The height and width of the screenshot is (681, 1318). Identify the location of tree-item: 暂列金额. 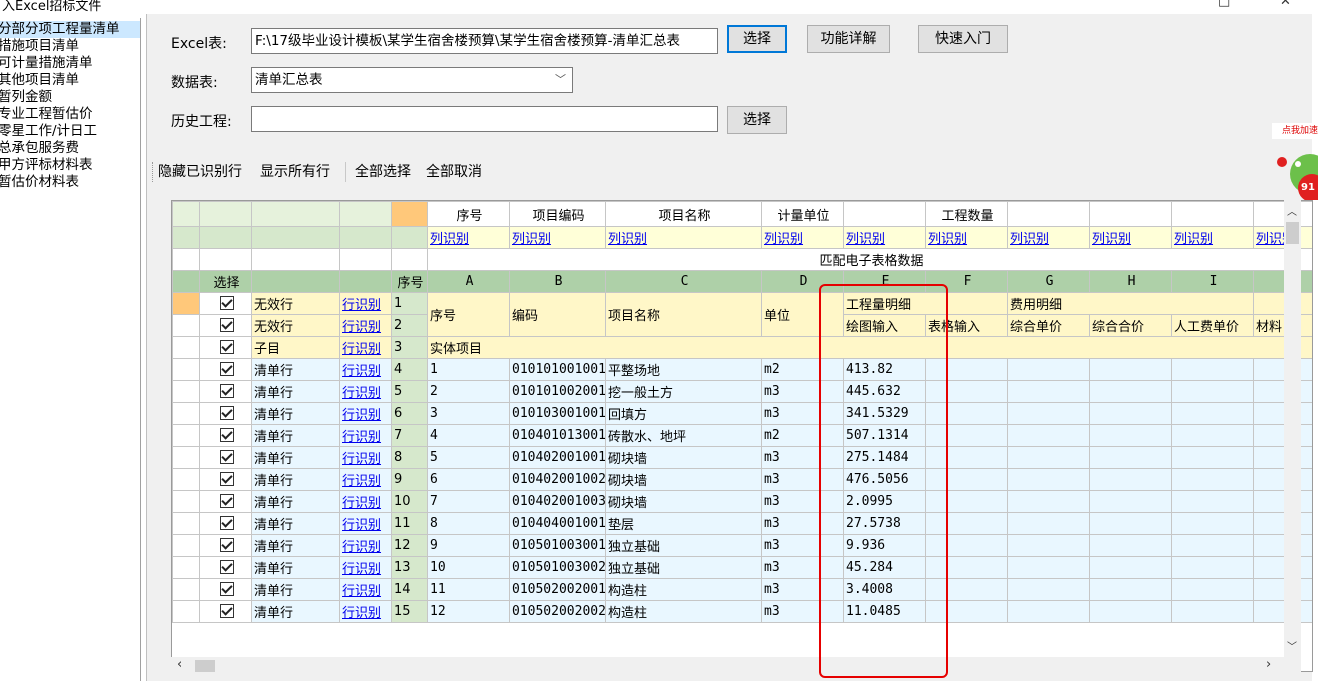
(70, 97).